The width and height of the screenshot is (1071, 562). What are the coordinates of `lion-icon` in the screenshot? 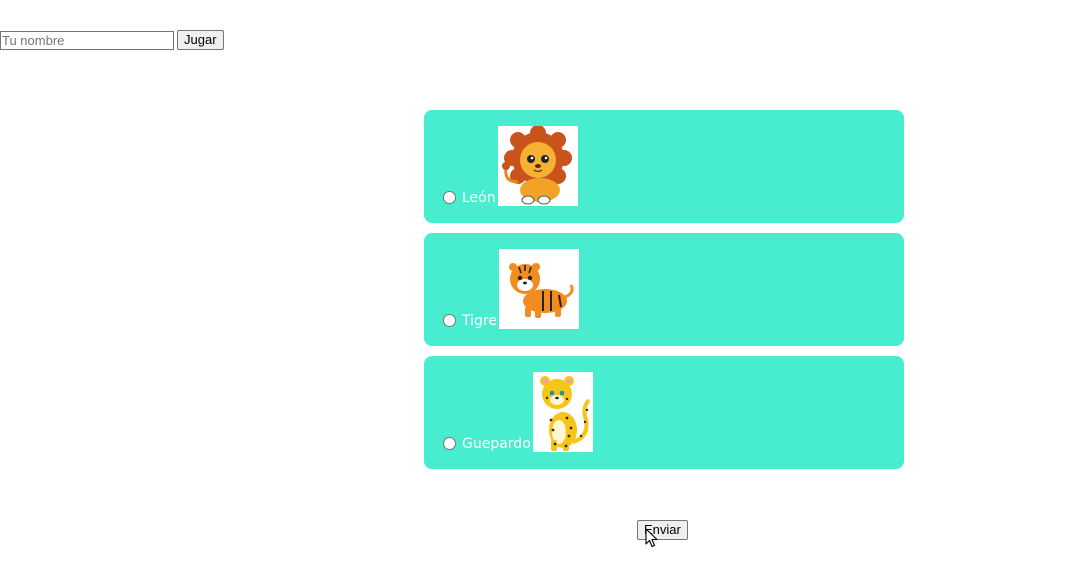 It's located at (537, 166).